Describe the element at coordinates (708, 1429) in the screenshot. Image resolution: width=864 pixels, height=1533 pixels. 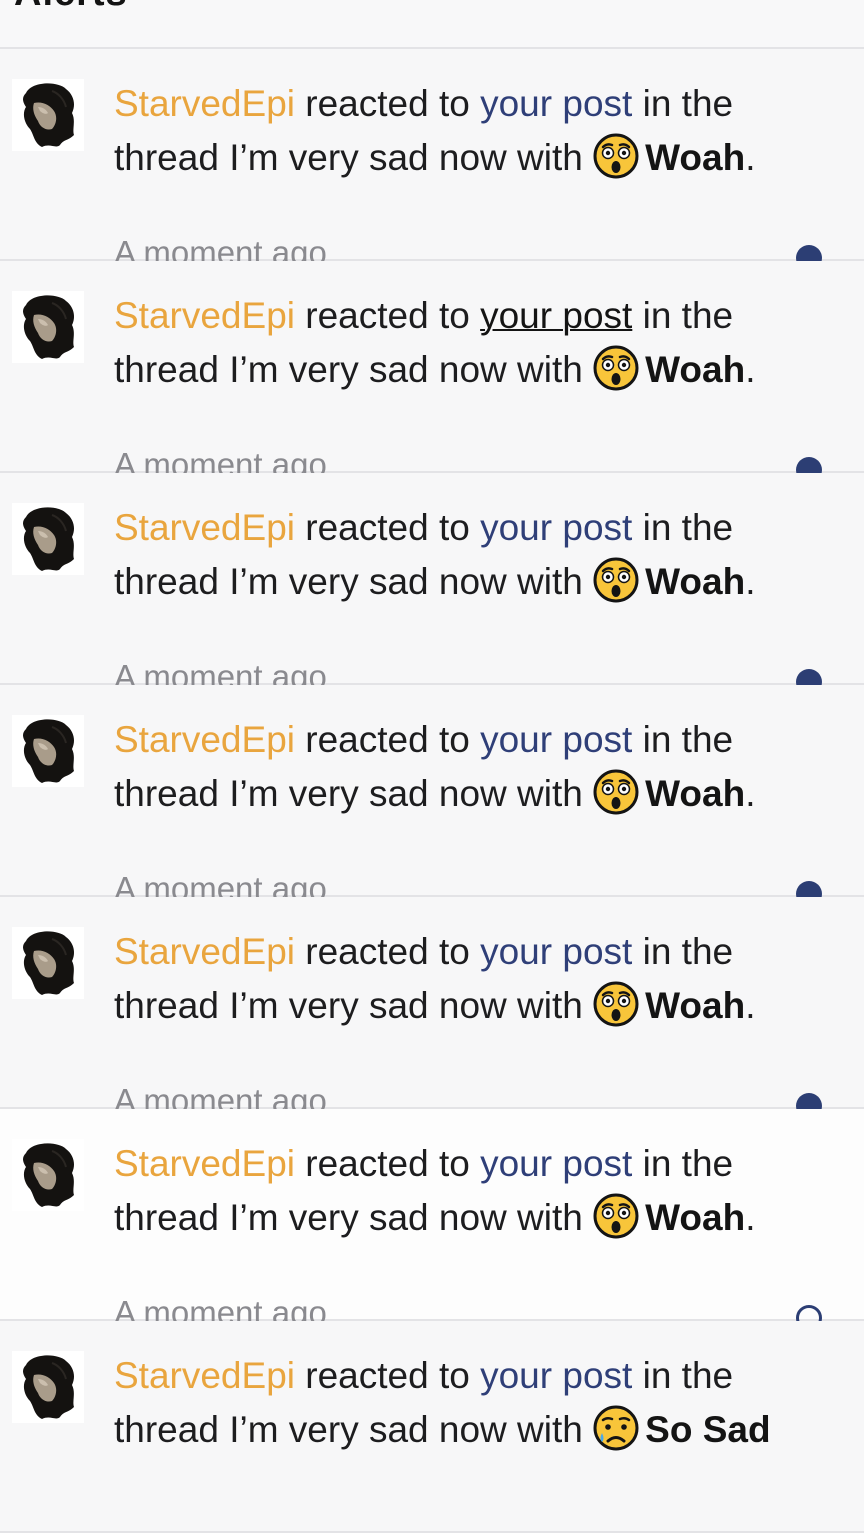
I see `reaction-name: So Sad` at that location.